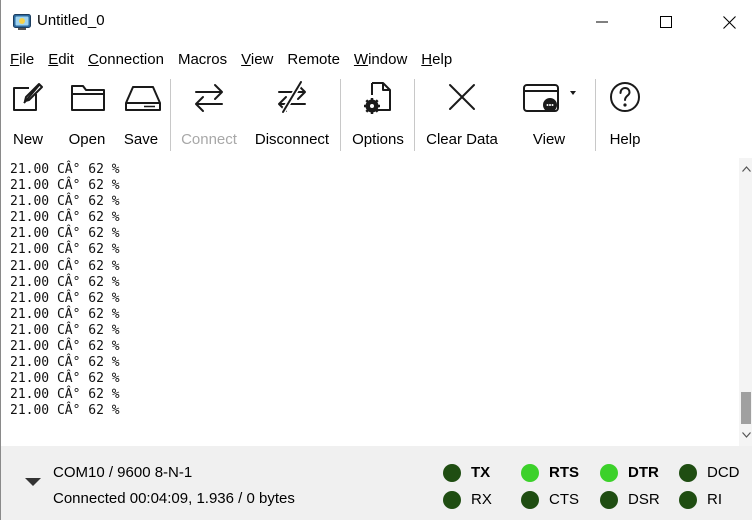 Image resolution: width=752 pixels, height=520 pixels. I want to click on expand-arrow-icon, so click(33, 480).